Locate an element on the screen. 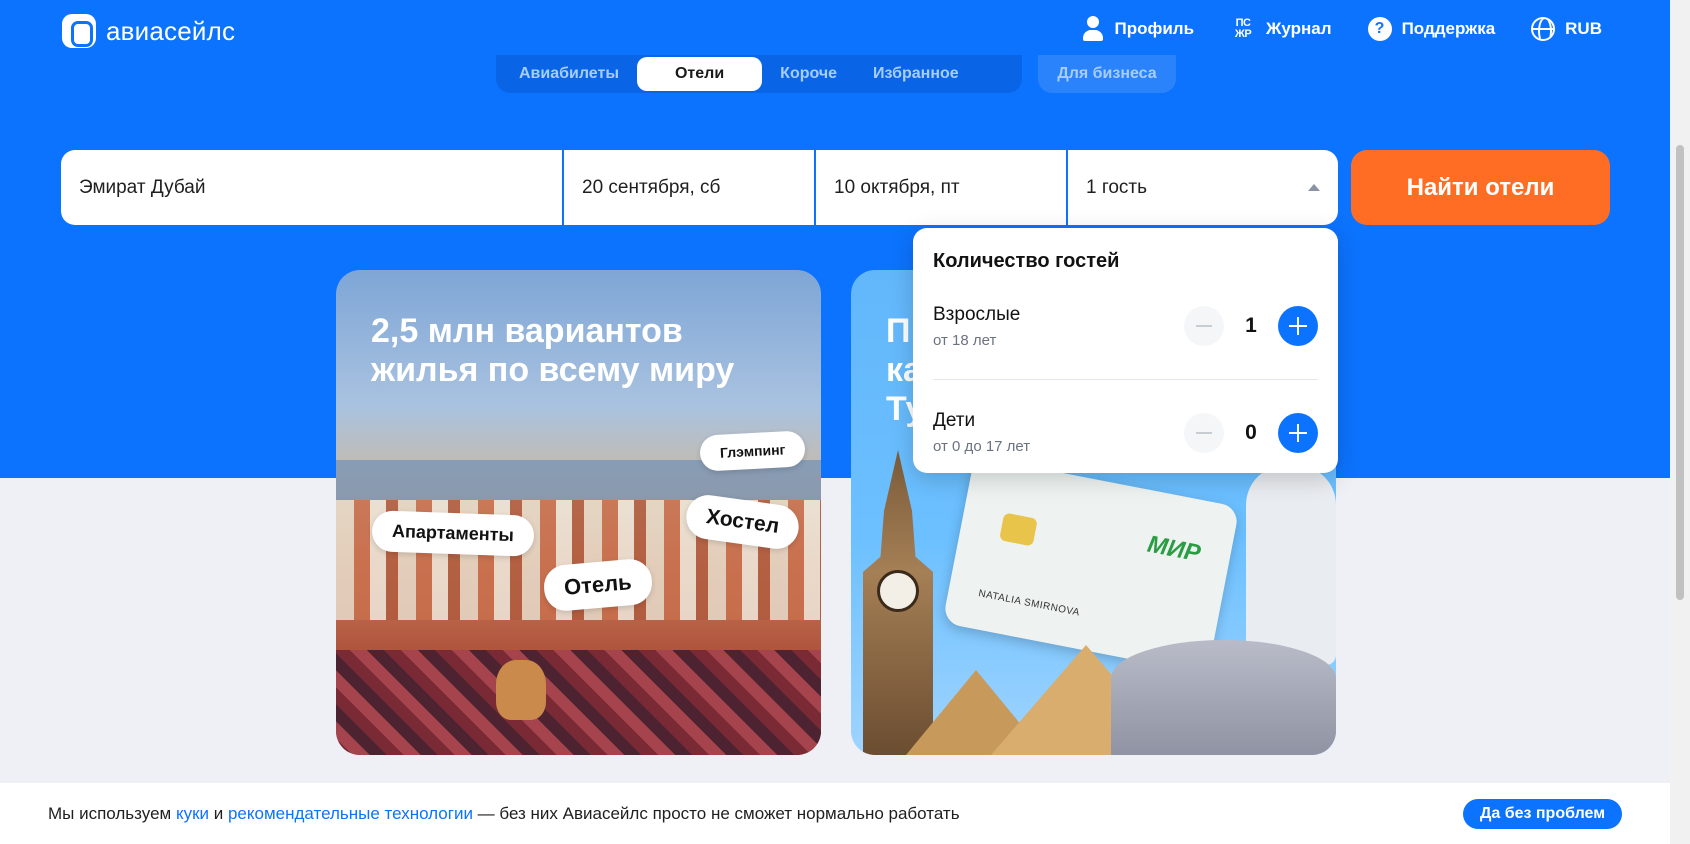  children-count: 0 is located at coordinates (1251, 432).